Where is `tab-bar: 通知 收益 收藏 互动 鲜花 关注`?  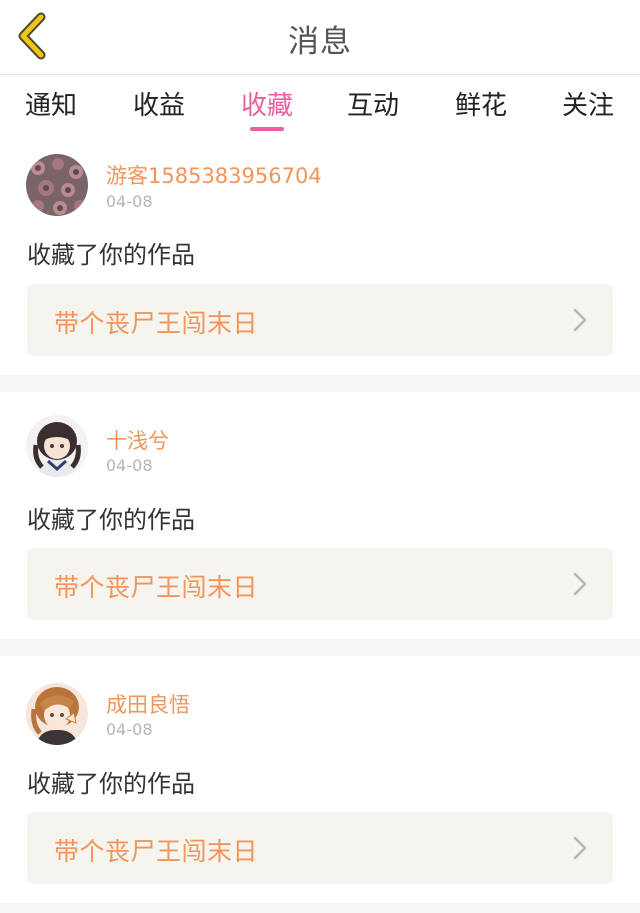 tab-bar: 通知 收益 收藏 互动 鲜花 关注 is located at coordinates (320, 106).